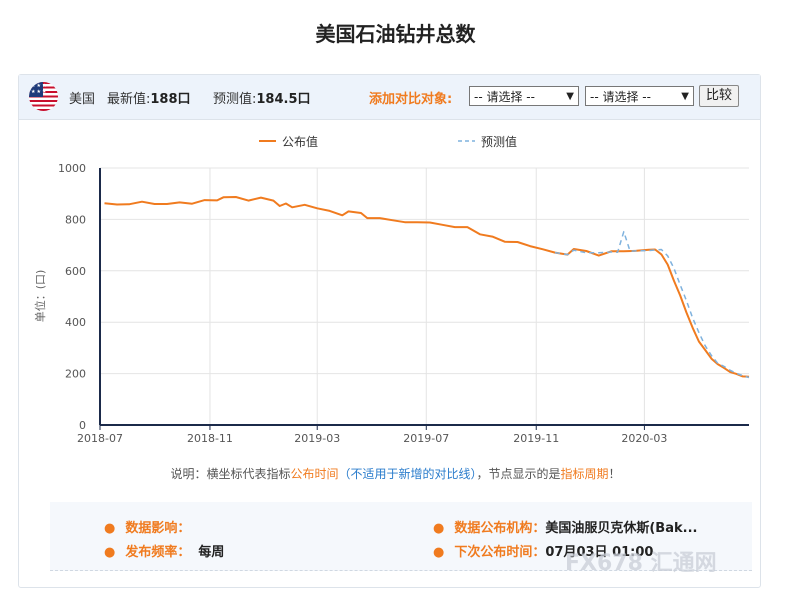 The width and height of the screenshot is (791, 598). What do you see at coordinates (504, 97) in the screenshot?
I see `compare-select-1-value: -- 请选择 --` at bounding box center [504, 97].